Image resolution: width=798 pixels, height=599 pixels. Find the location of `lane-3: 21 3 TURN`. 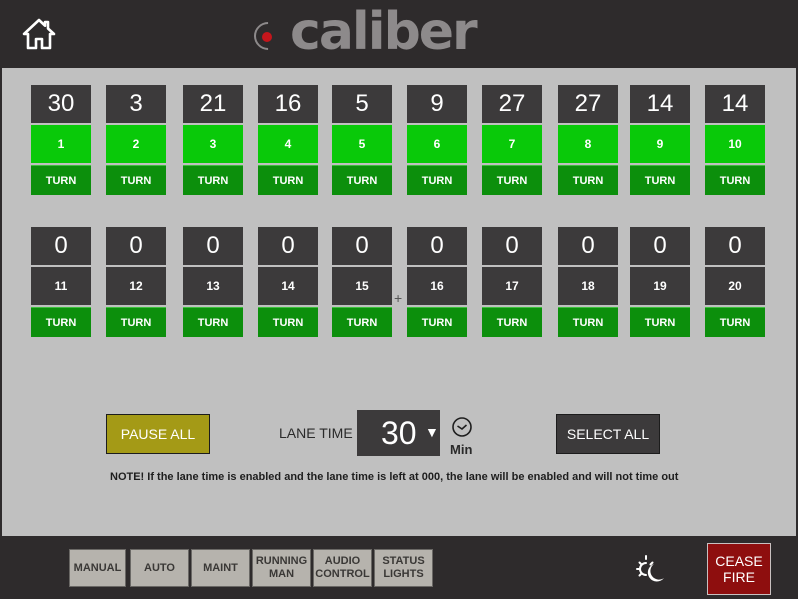

lane-3: 21 3 TURN is located at coordinates (213, 140).